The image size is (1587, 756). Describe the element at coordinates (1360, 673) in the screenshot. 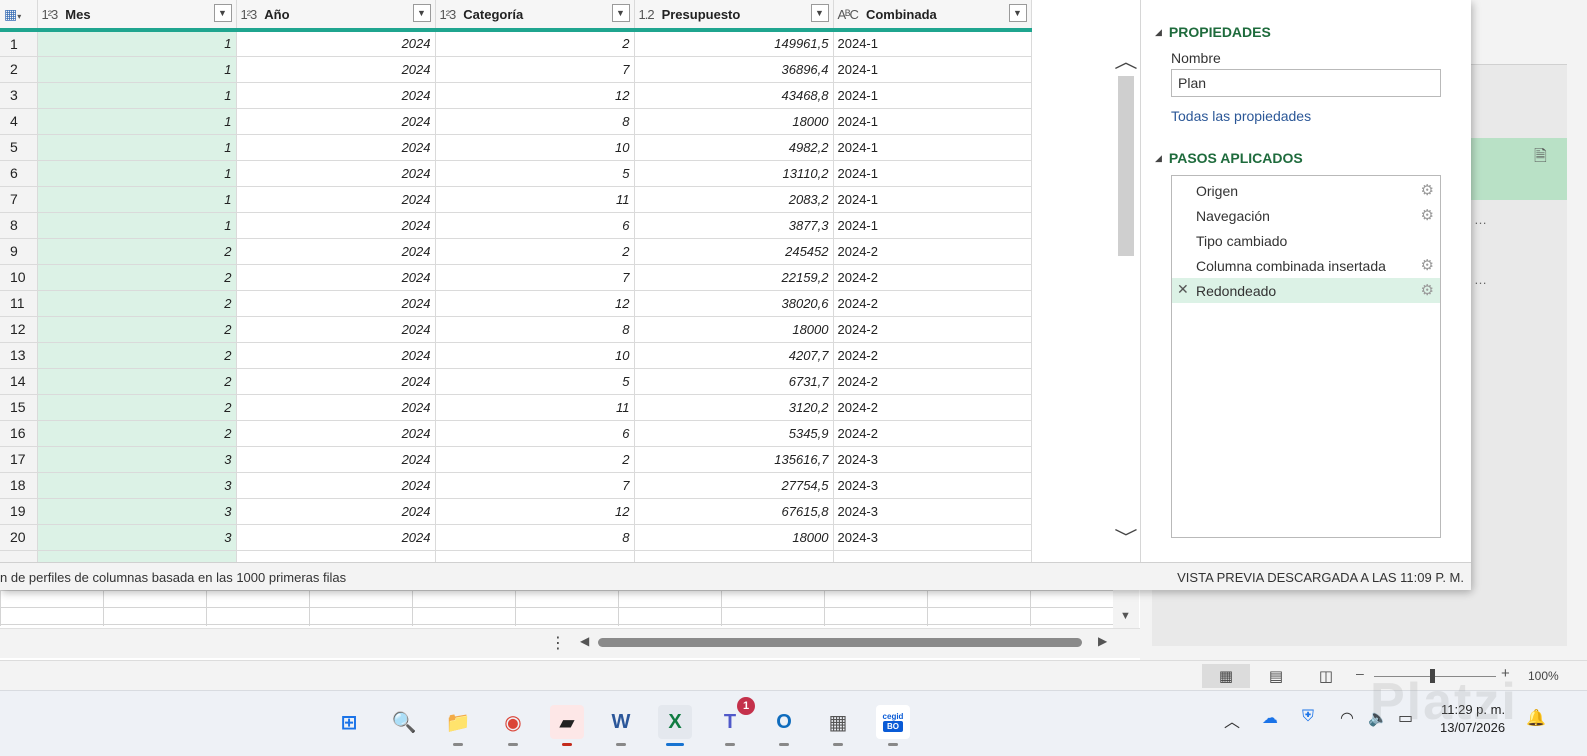

I see `zoom-out-icon: –` at that location.